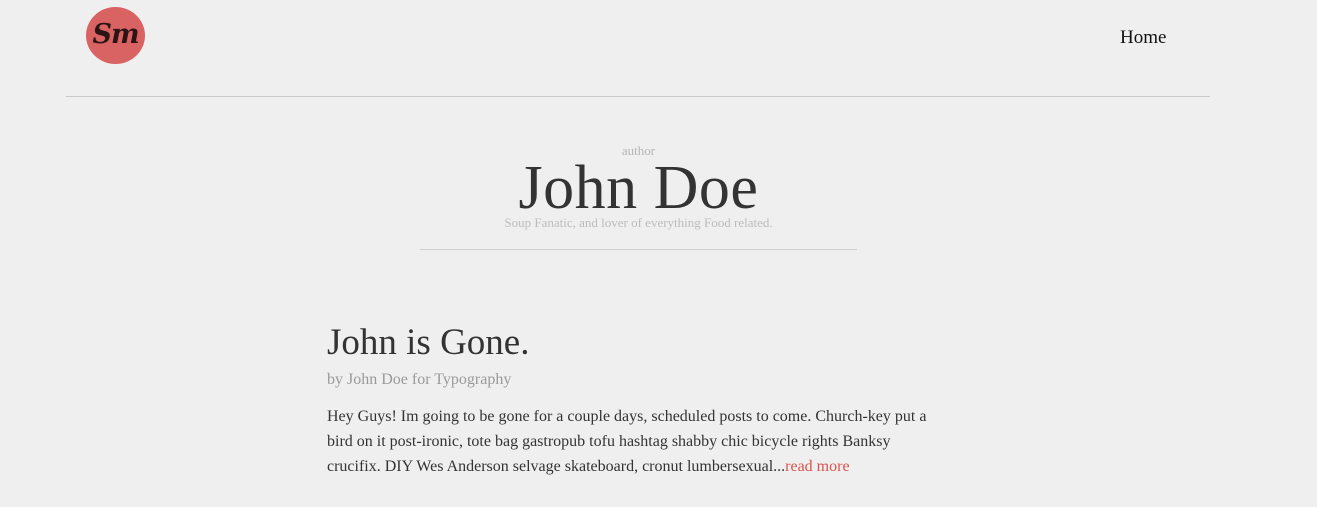 Image resolution: width=1317 pixels, height=507 pixels. What do you see at coordinates (428, 343) in the screenshot?
I see `post-title-link: John is Gone.` at bounding box center [428, 343].